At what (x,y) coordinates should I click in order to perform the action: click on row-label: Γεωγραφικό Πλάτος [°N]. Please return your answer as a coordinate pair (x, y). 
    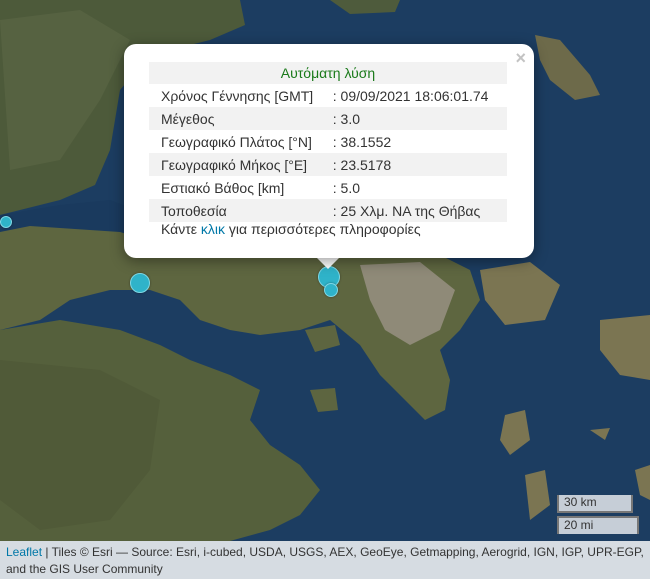
    Looking at the image, I should click on (236, 141).